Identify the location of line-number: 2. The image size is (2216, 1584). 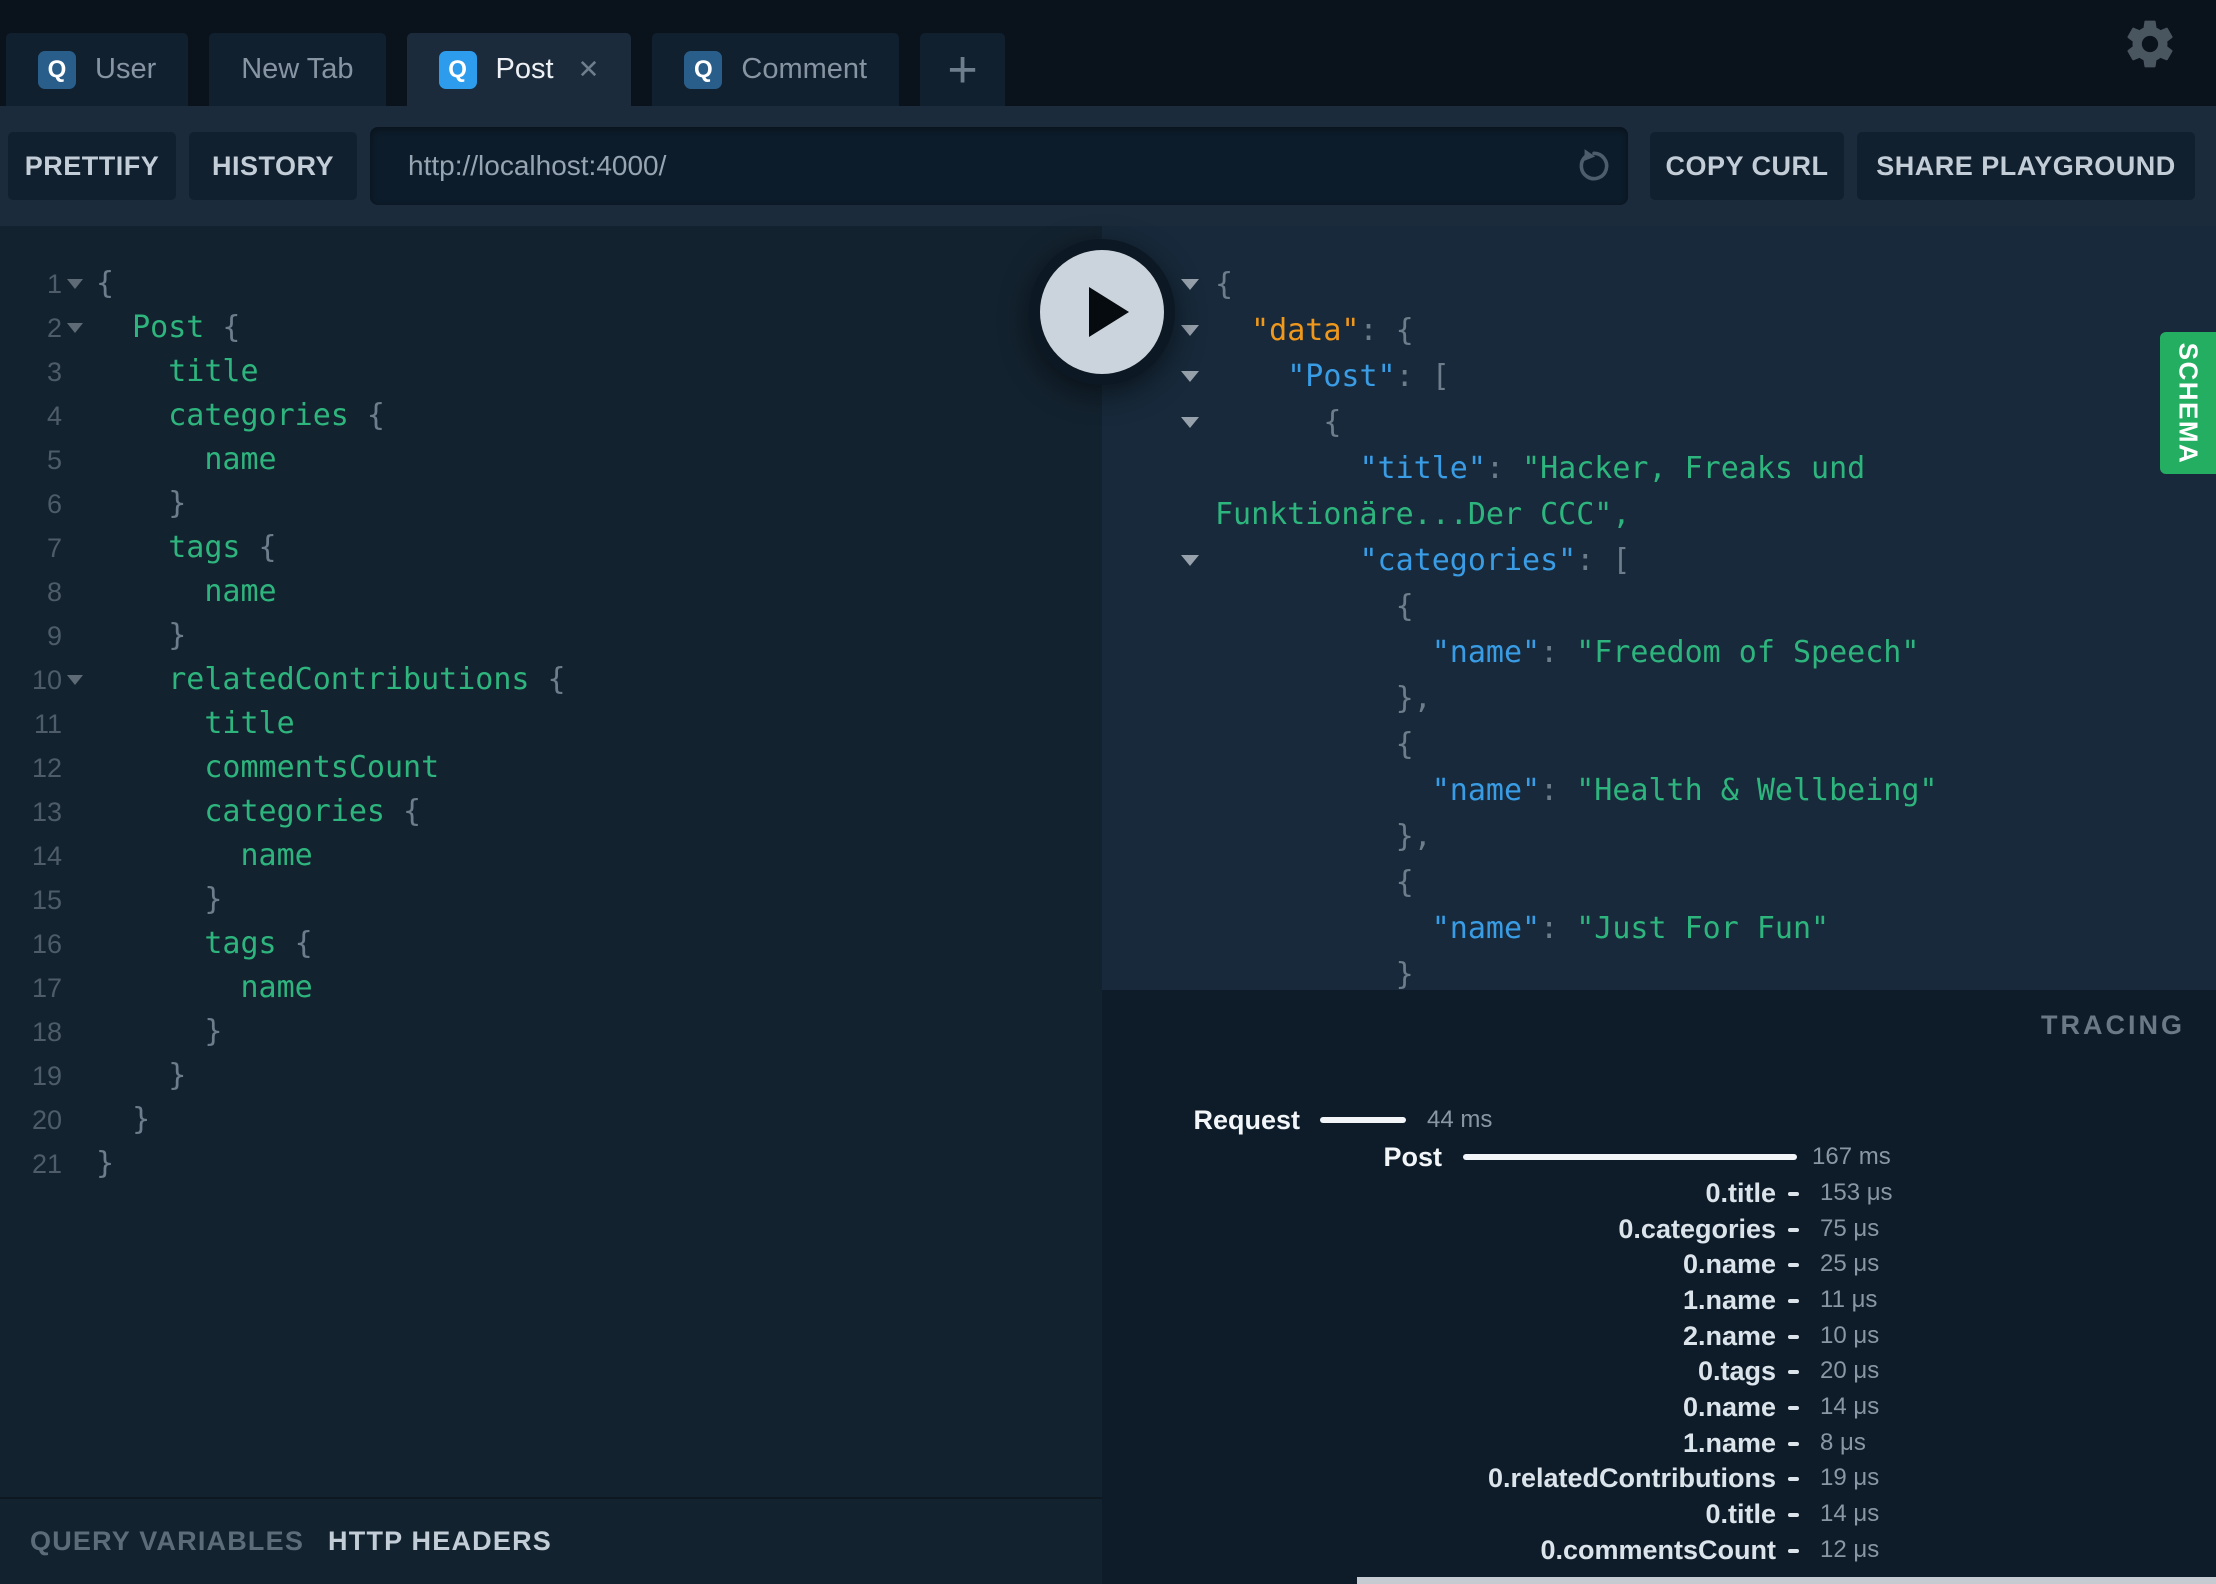
(54, 328).